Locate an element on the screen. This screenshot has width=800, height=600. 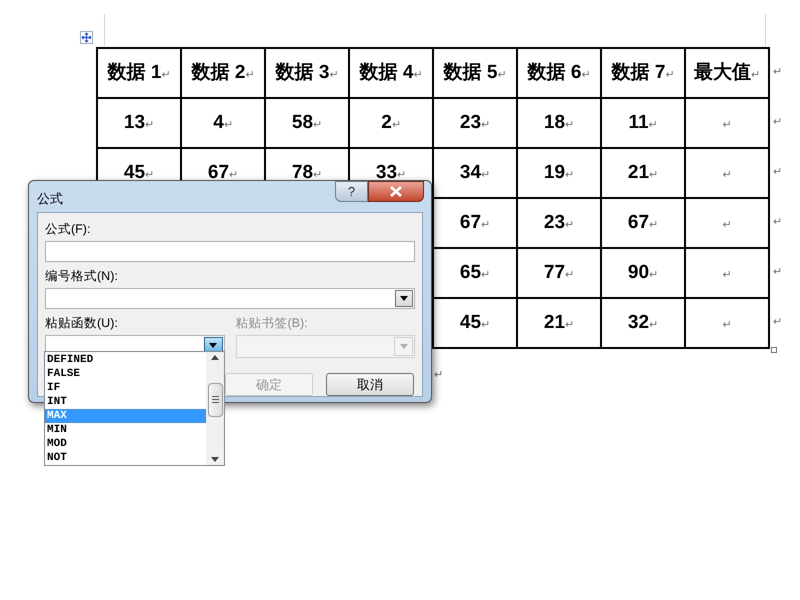
column-header: 数据 1↵ is located at coordinates (139, 73).